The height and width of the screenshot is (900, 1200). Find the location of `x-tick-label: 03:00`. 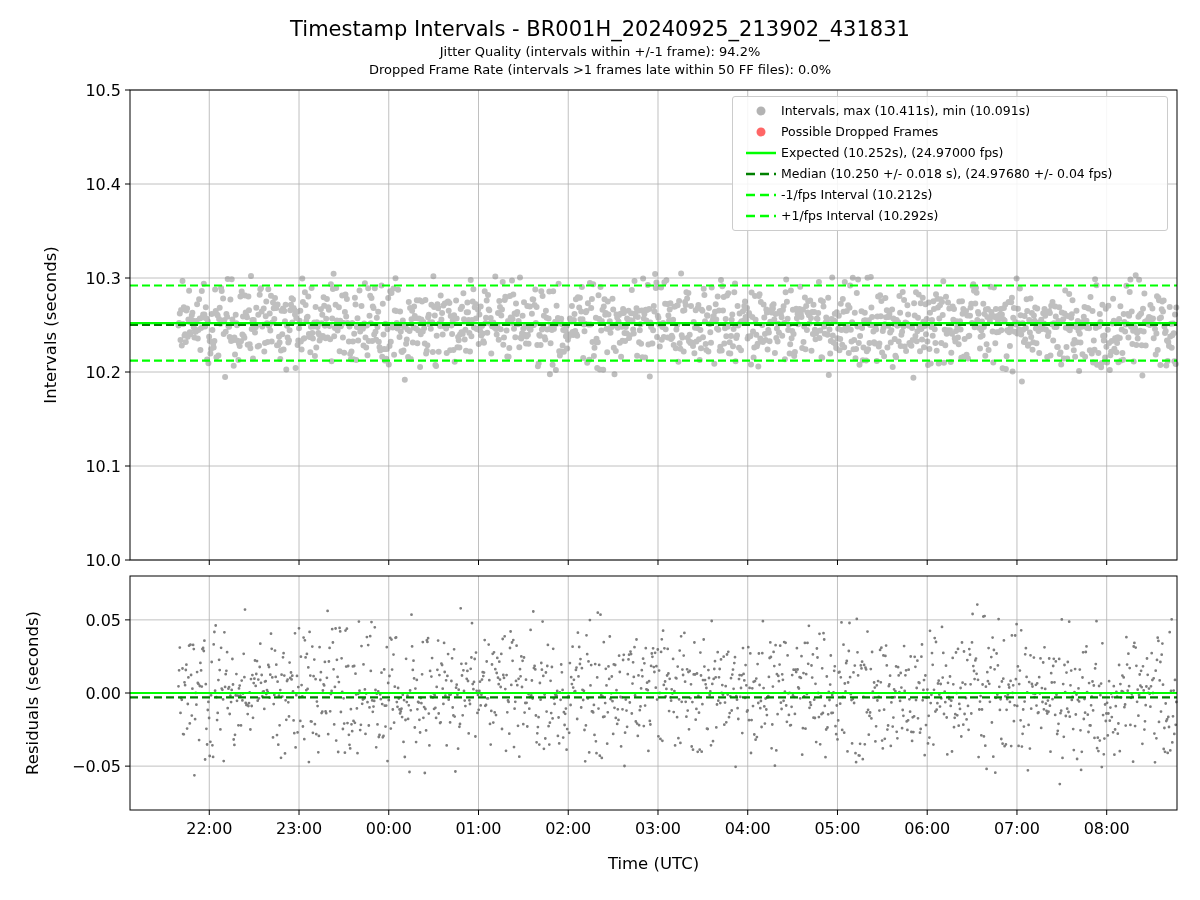

x-tick-label: 03:00 is located at coordinates (658, 828).